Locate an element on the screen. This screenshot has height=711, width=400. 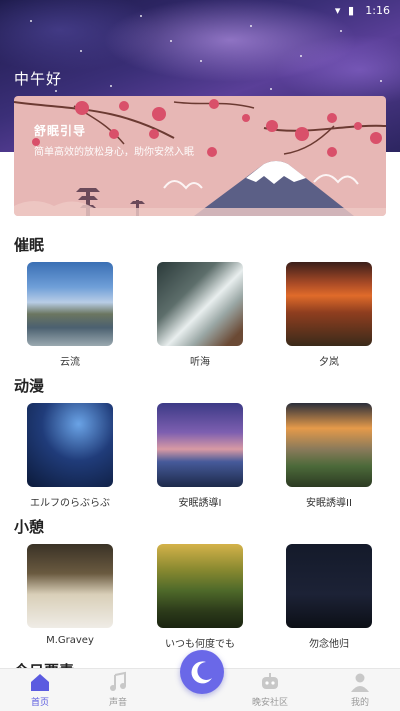
track-card: エルフのらぶらぶ is located at coordinates (70, 456).